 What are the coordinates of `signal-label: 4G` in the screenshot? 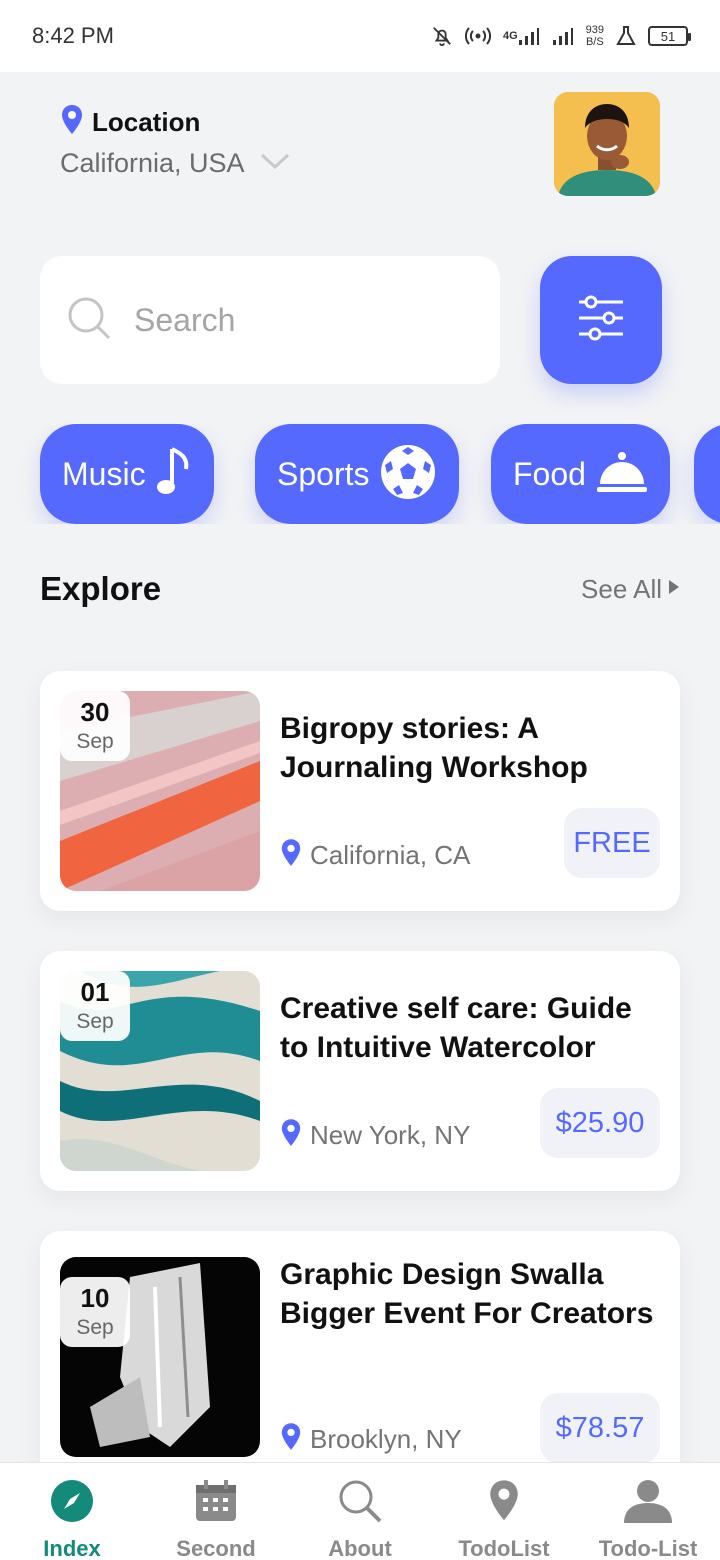 It's located at (510, 36).